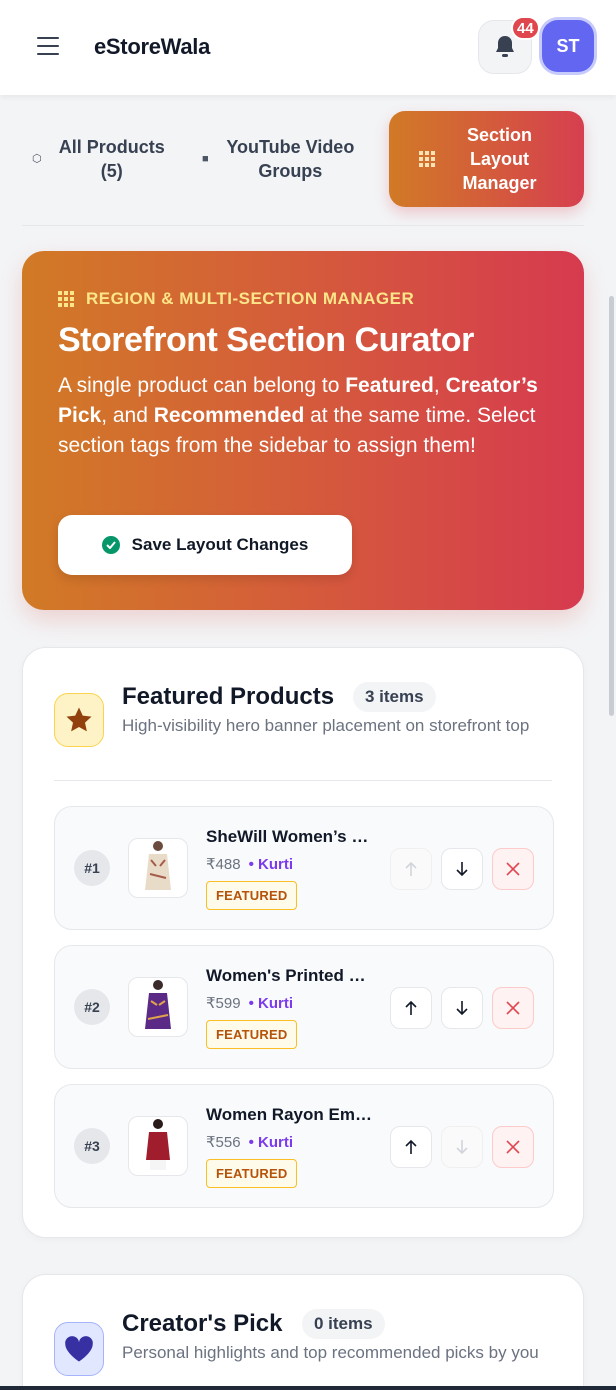 This screenshot has width=616, height=1390. What do you see at coordinates (111, 159) in the screenshot?
I see `tab-label: All Products (5)` at bounding box center [111, 159].